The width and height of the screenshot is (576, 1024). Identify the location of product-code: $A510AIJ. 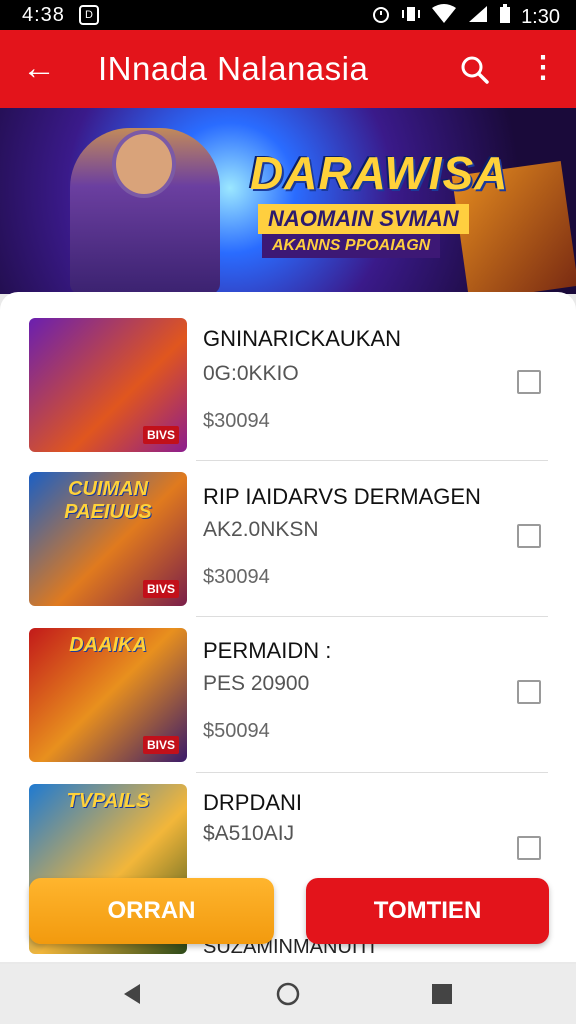
(249, 833).